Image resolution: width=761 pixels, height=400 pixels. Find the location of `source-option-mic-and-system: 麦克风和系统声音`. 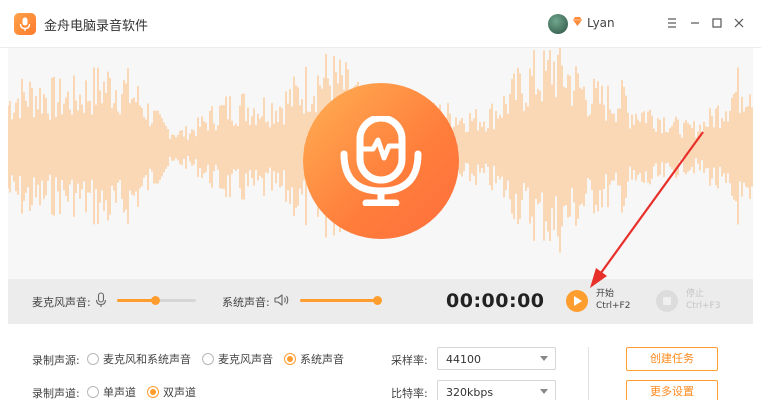

source-option-mic-and-system: 麦克风和系统声音 is located at coordinates (139, 359).